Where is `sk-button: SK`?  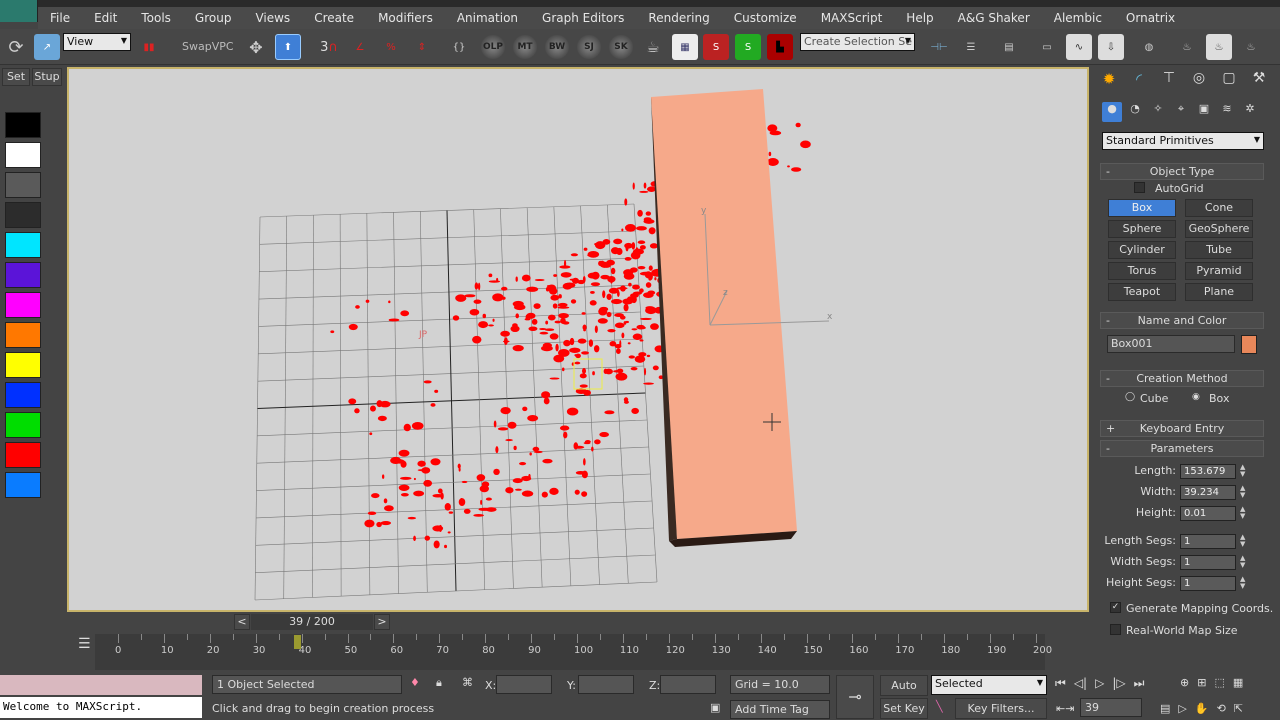 sk-button: SK is located at coordinates (621, 47).